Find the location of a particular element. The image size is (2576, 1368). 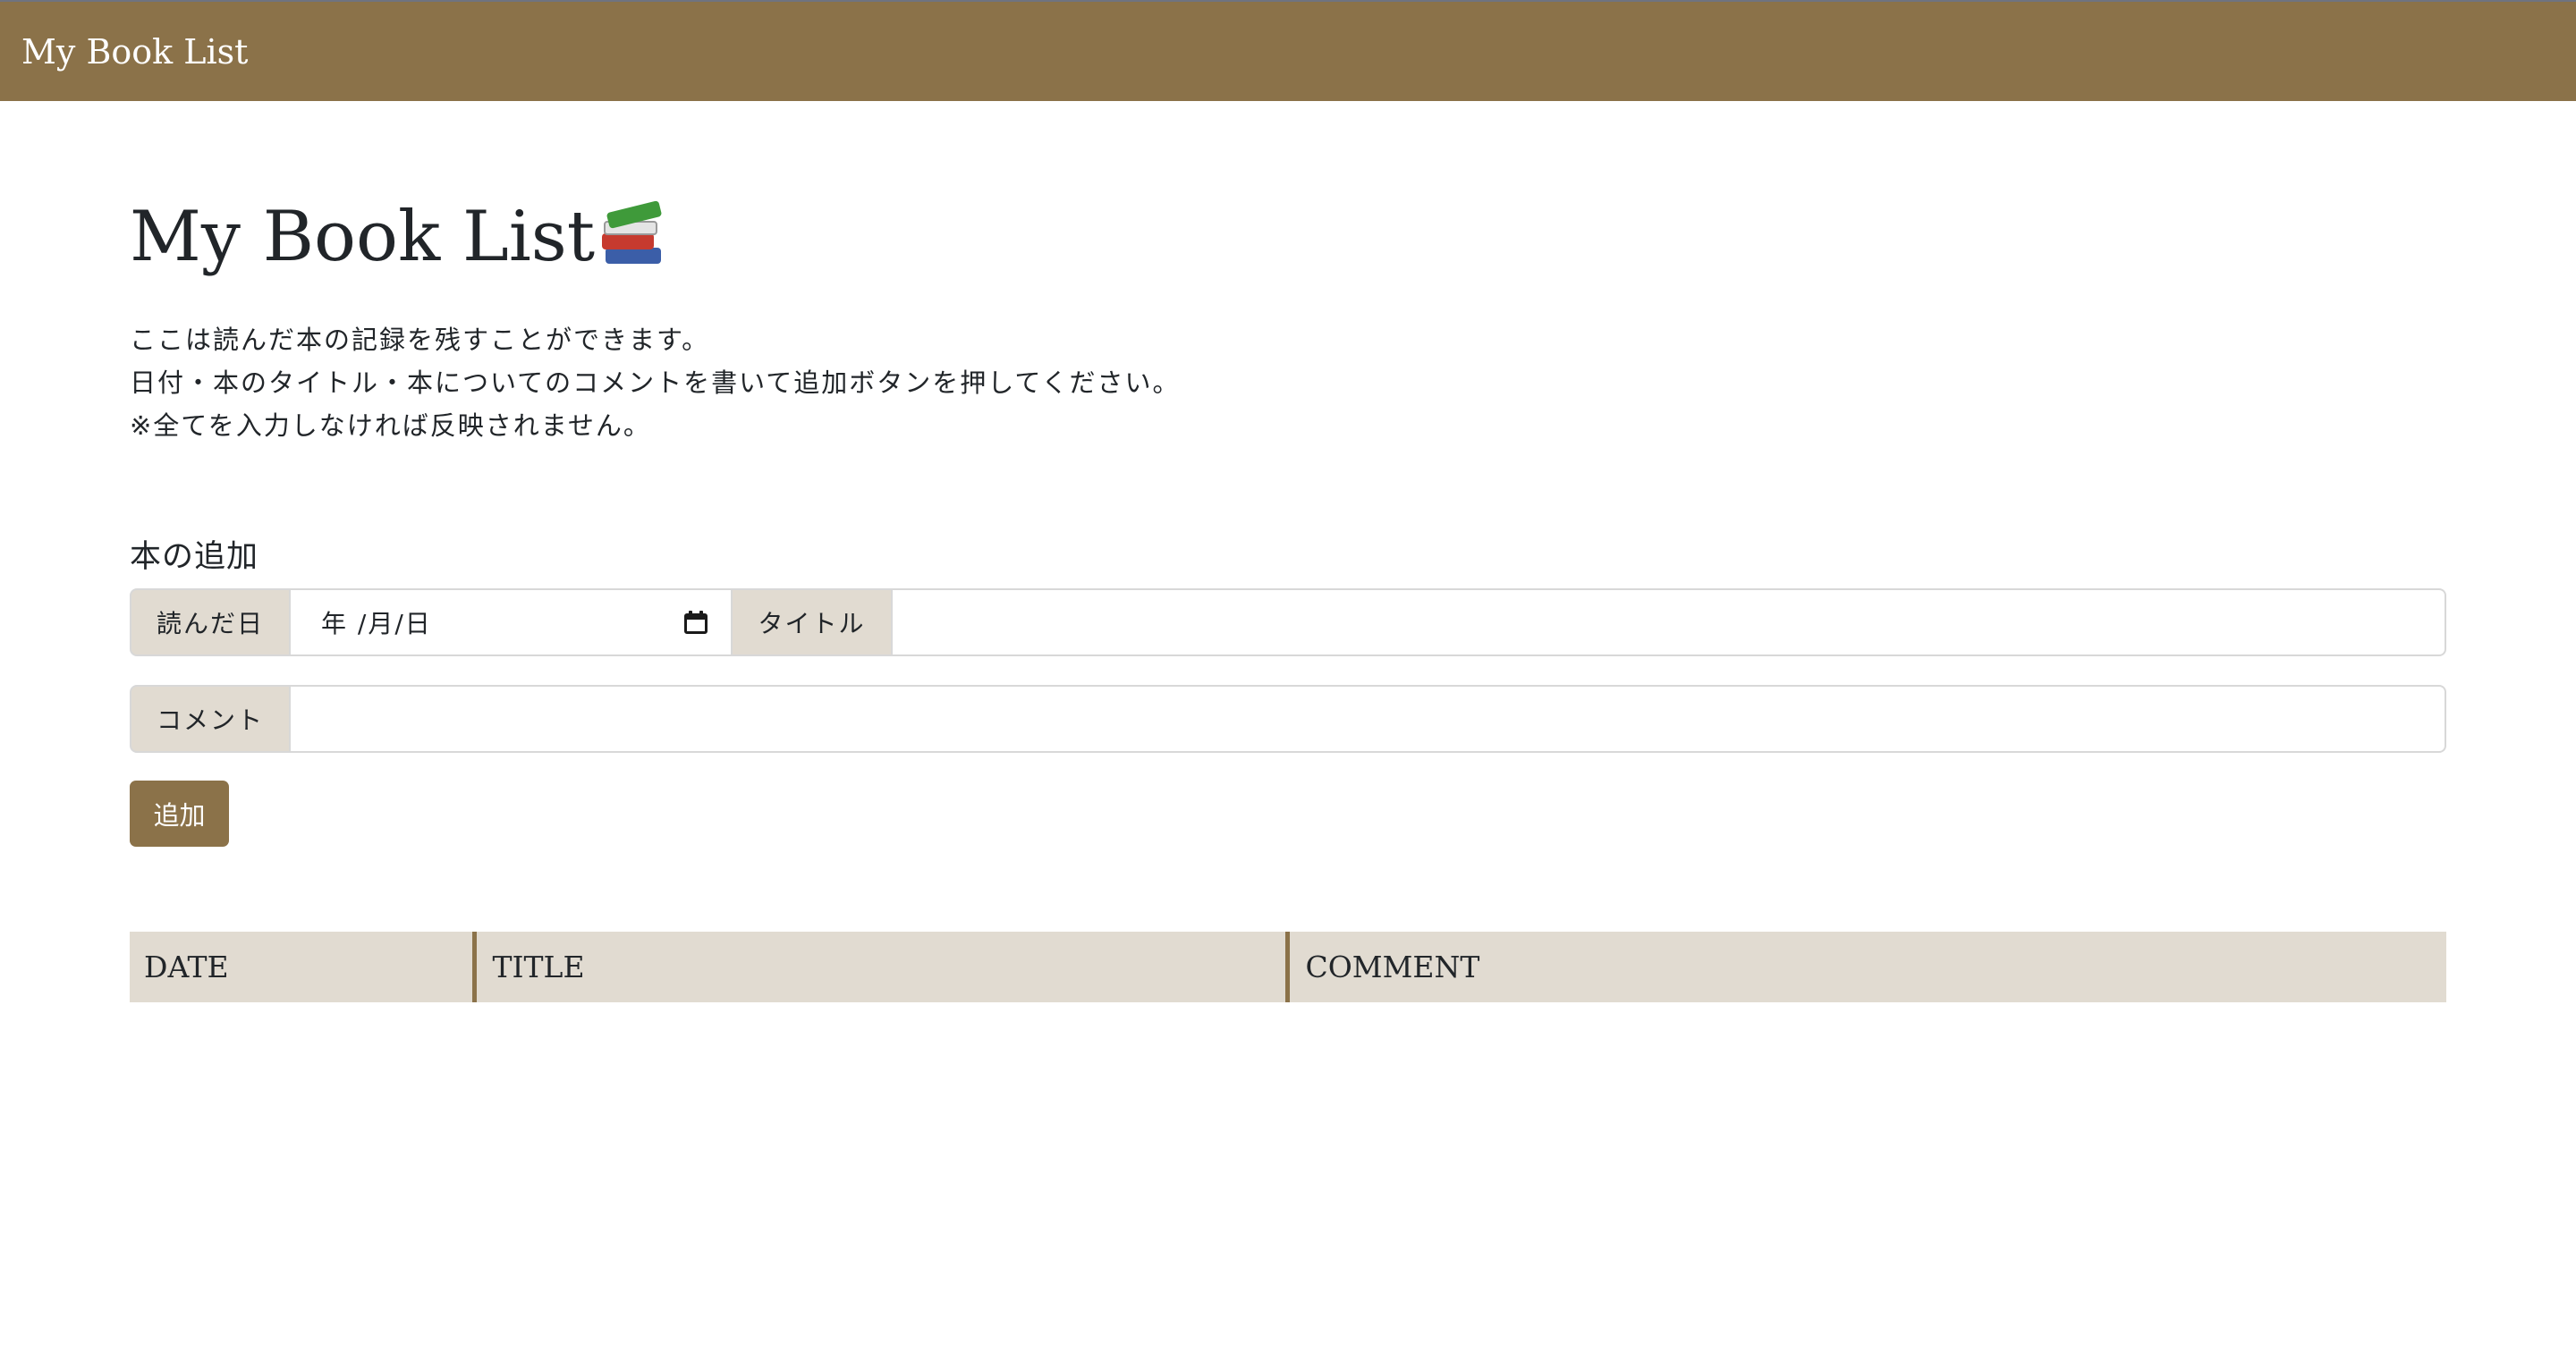

books-icon is located at coordinates (630, 234).